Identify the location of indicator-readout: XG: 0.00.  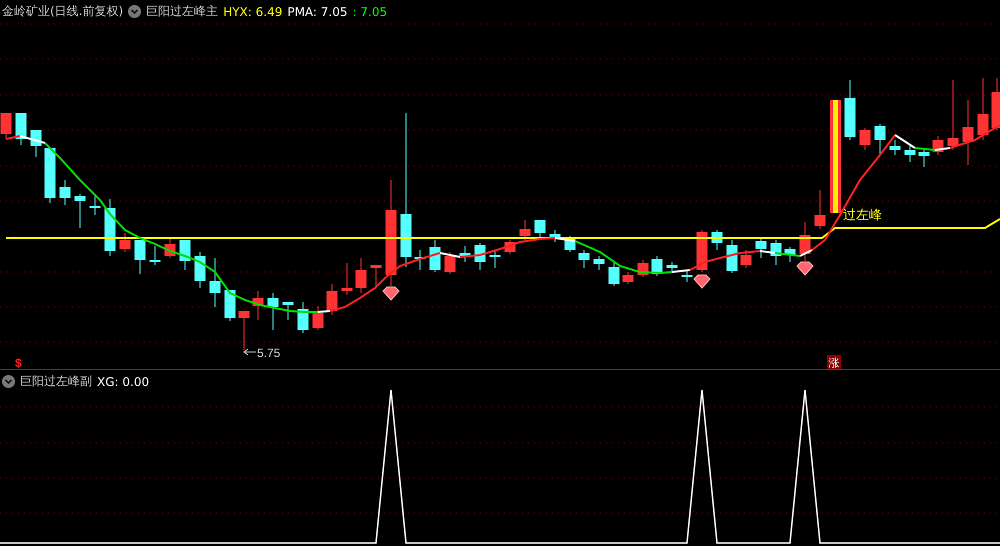
(123, 381).